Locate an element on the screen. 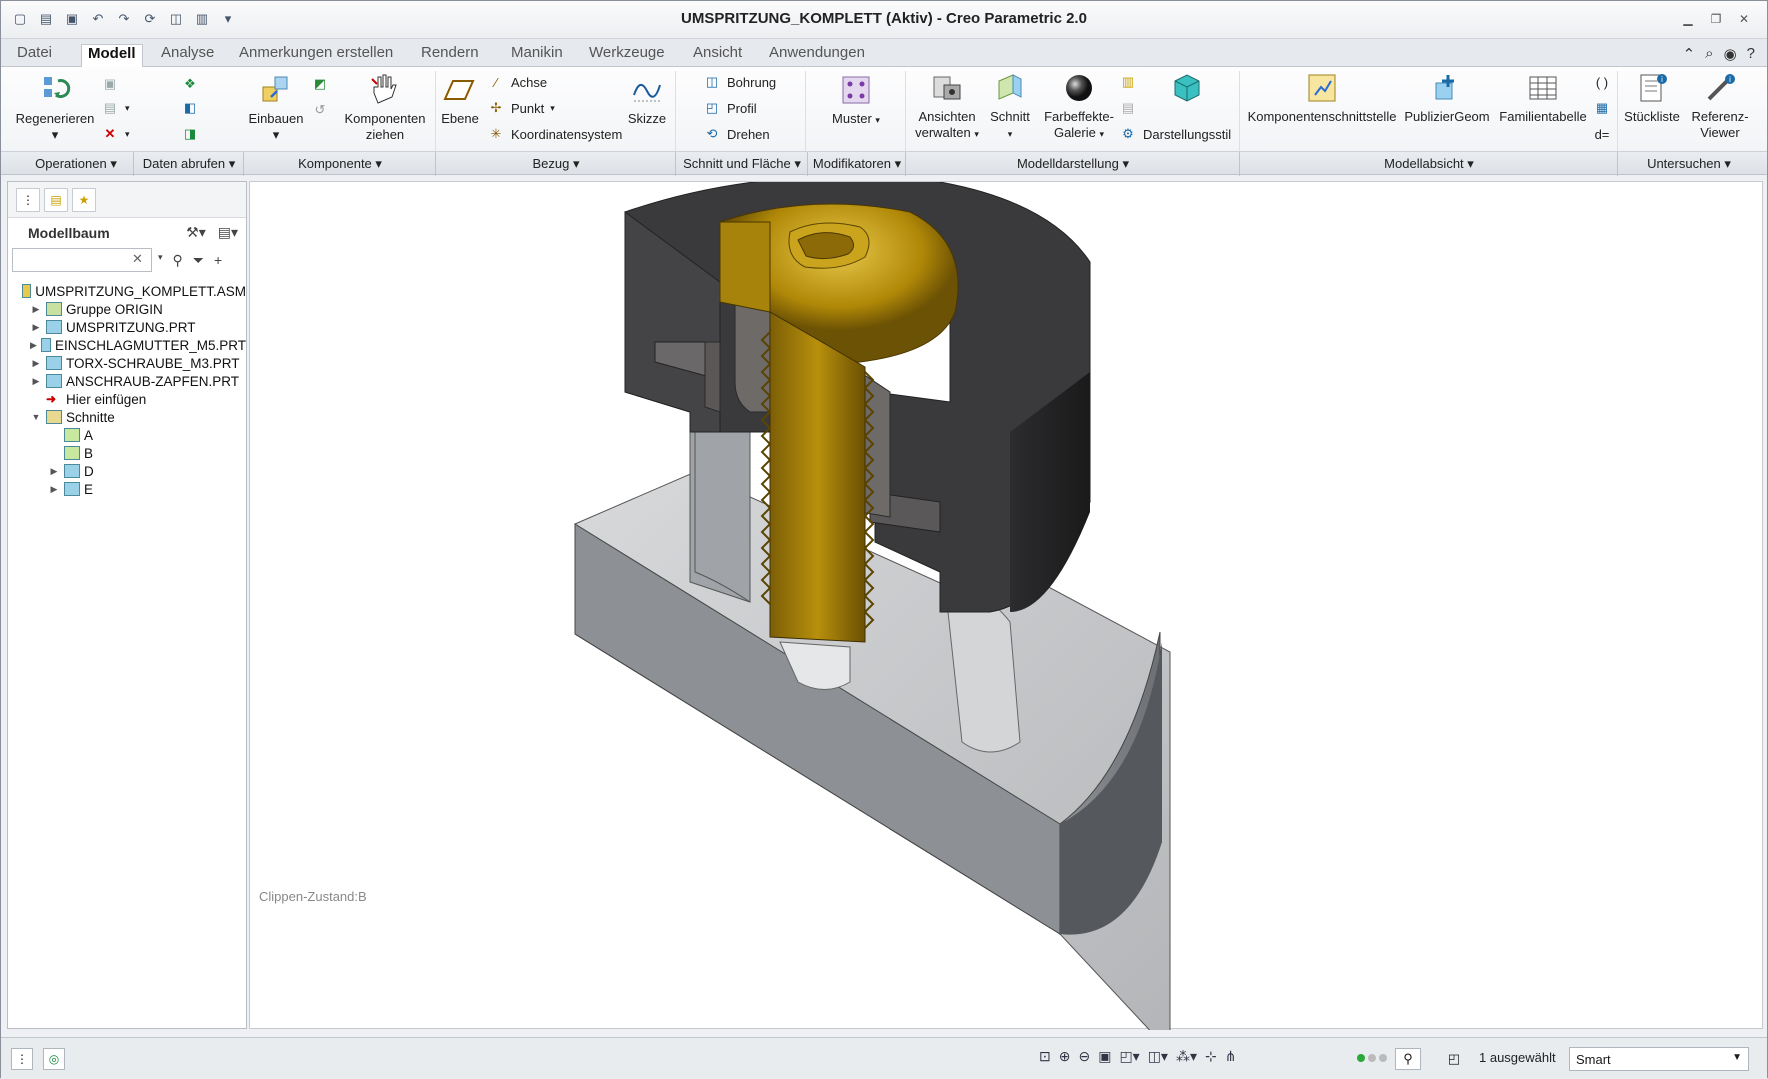  model-tree-tab-icon: ⋮ is located at coordinates (28, 200).